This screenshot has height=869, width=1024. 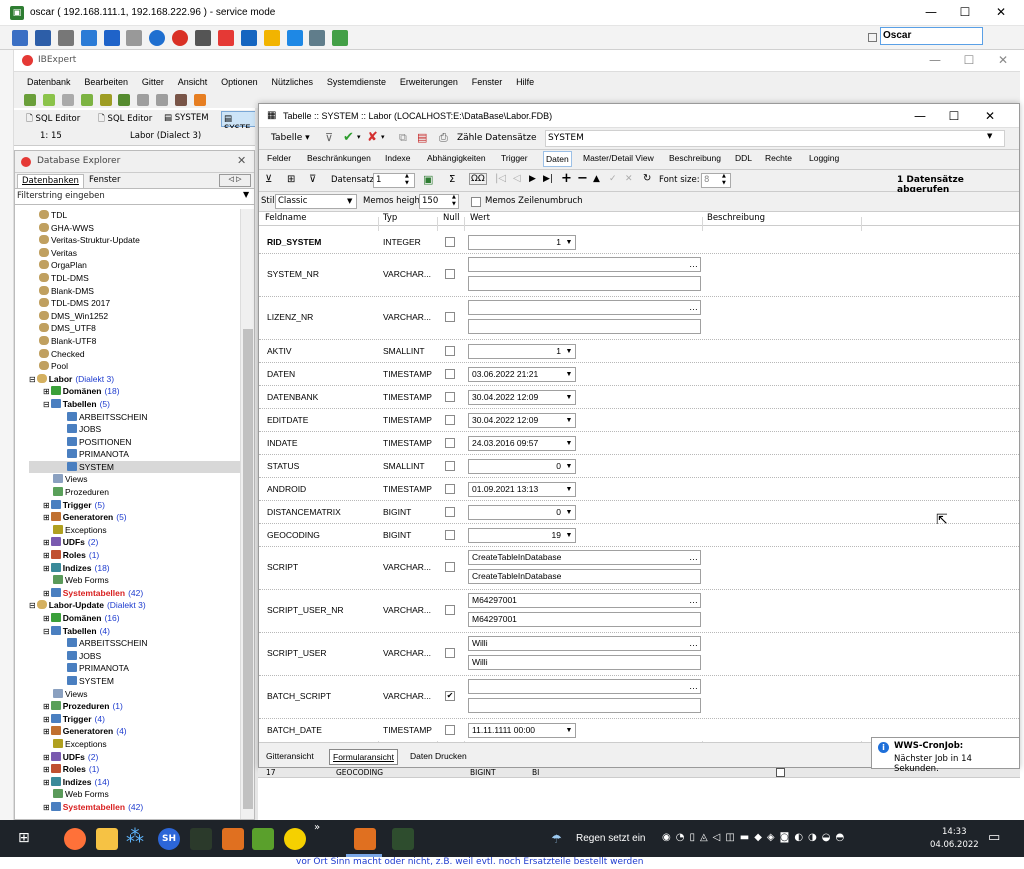 I want to click on tab-daten: Daten, so click(x=557, y=159).